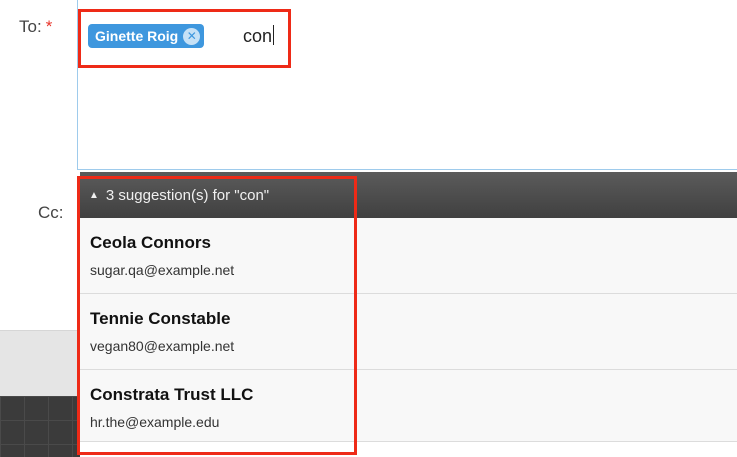 The width and height of the screenshot is (737, 457). I want to click on cc-label: Cc:, so click(51, 212).